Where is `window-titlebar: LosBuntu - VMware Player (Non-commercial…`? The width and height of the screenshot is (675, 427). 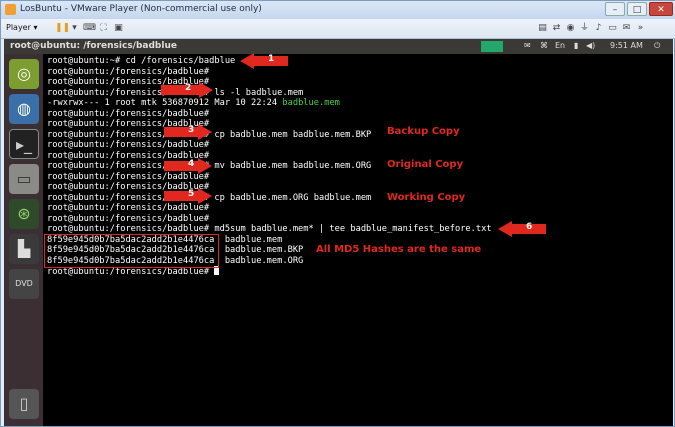 window-titlebar: LosBuntu - VMware Player (Non-commercial… is located at coordinates (338, 10).